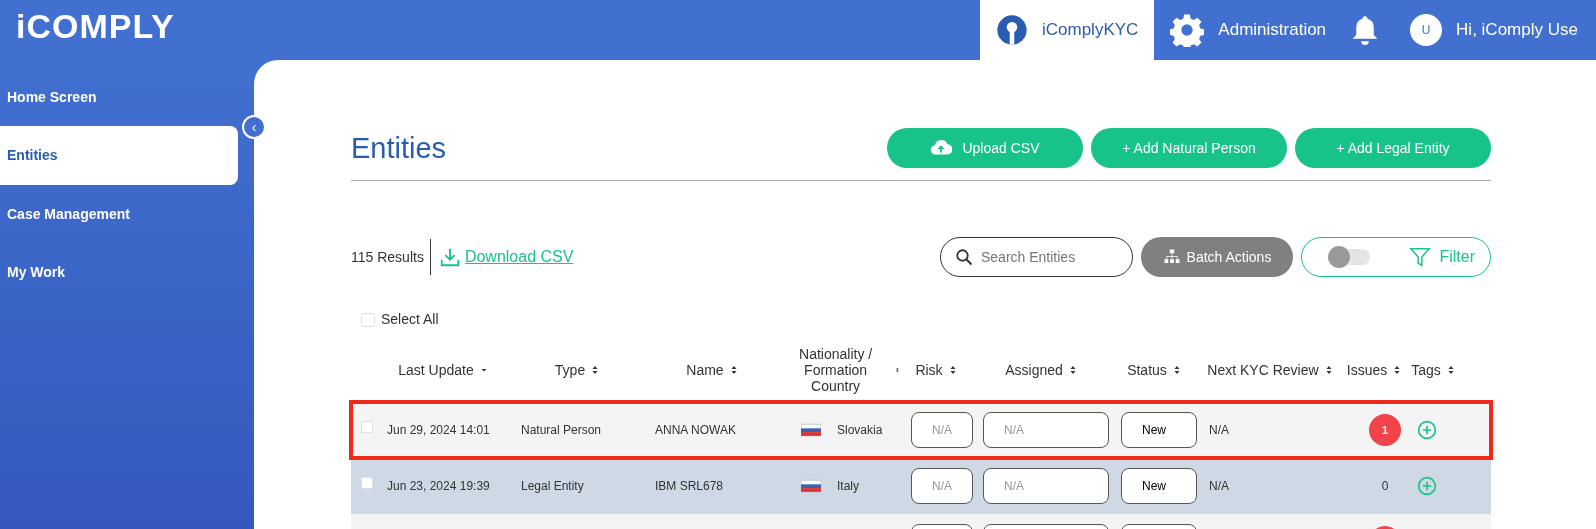  Describe the element at coordinates (929, 370) in the screenshot. I see `column-header: Risk` at that location.